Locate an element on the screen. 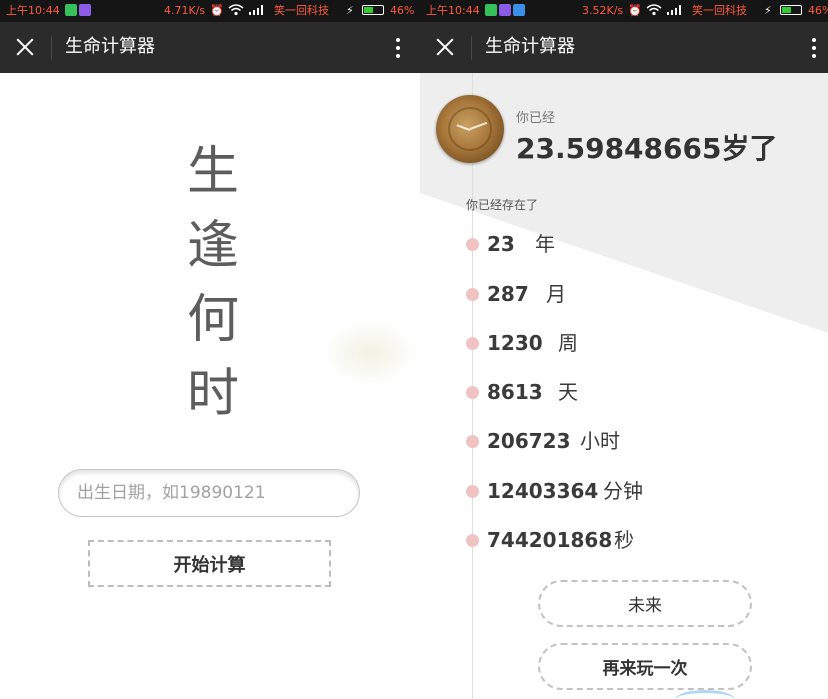 The width and height of the screenshot is (828, 699). slogan: 生 逢 何 时 is located at coordinates (213, 283).